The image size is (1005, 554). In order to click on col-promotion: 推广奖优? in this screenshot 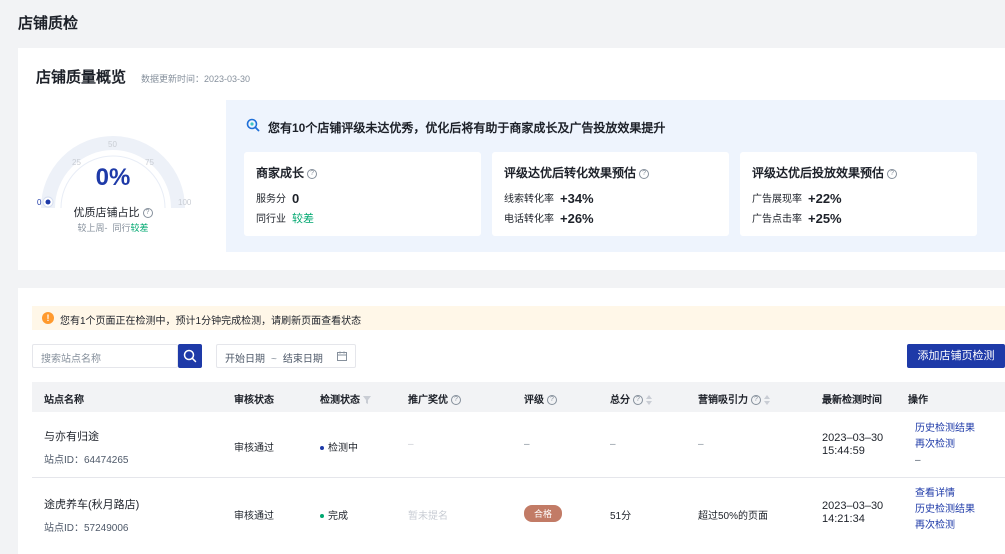, I will do `click(434, 398)`.